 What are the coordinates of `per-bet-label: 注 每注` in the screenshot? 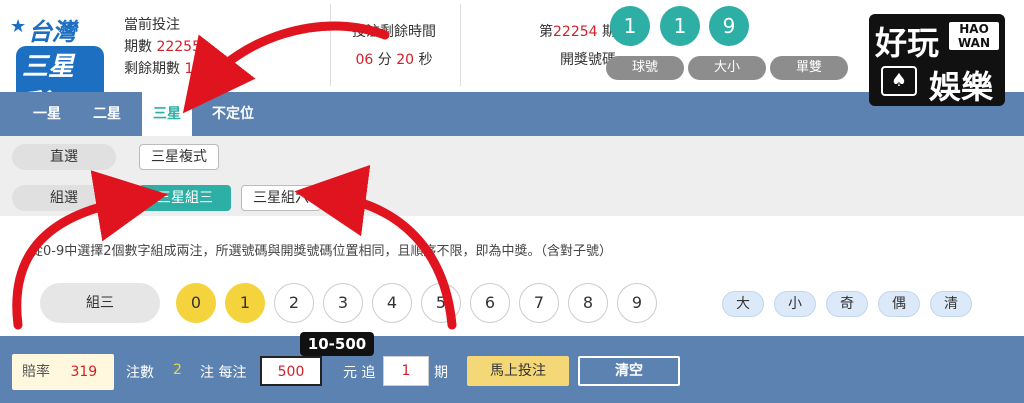 It's located at (223, 373).